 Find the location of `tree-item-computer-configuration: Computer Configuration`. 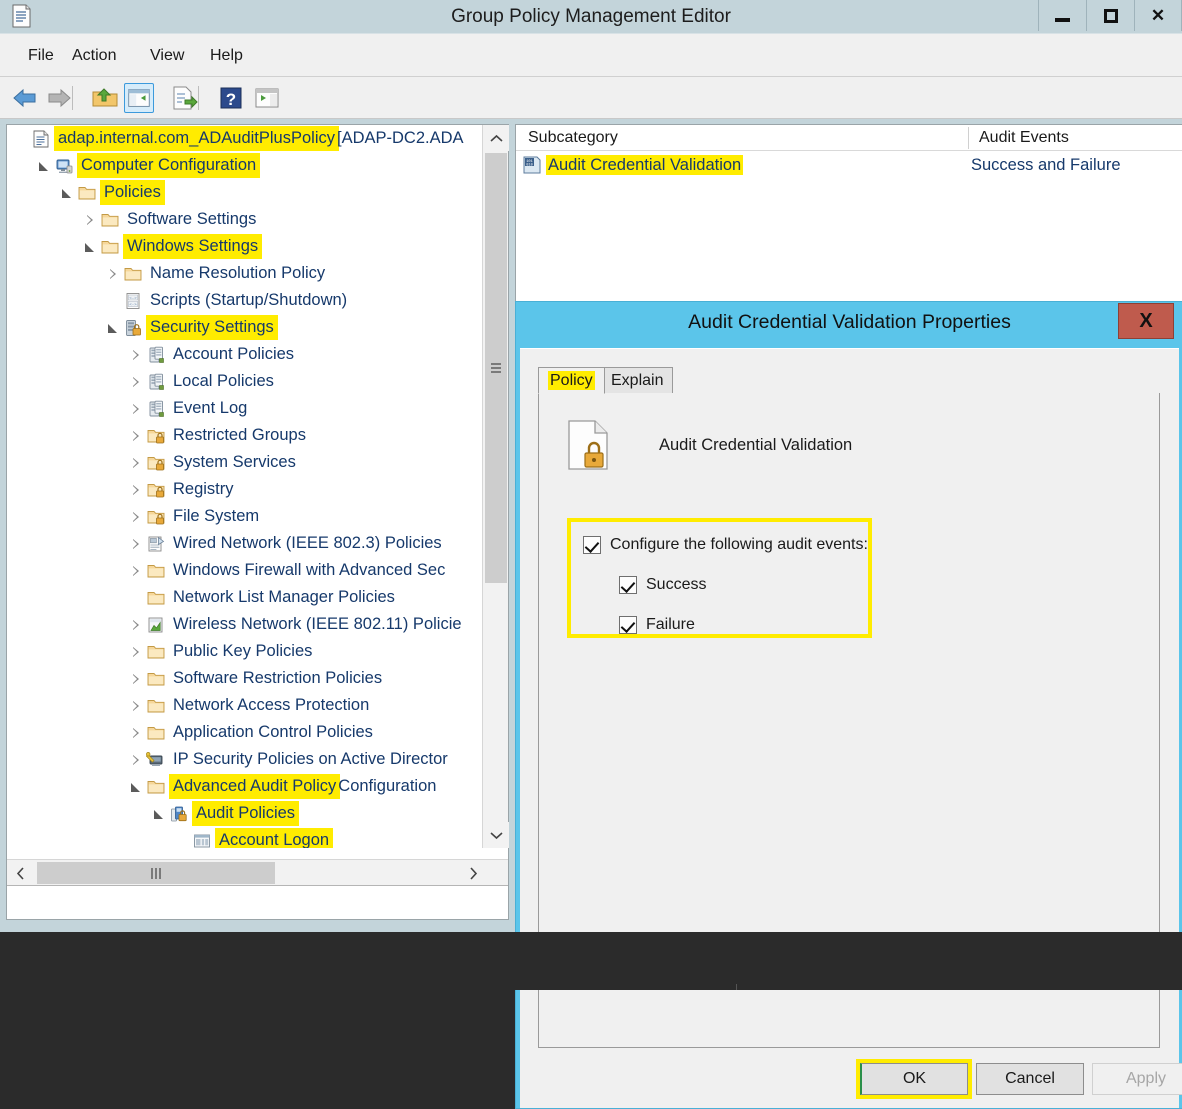

tree-item-computer-configuration: Computer Configuration is located at coordinates (245, 165).